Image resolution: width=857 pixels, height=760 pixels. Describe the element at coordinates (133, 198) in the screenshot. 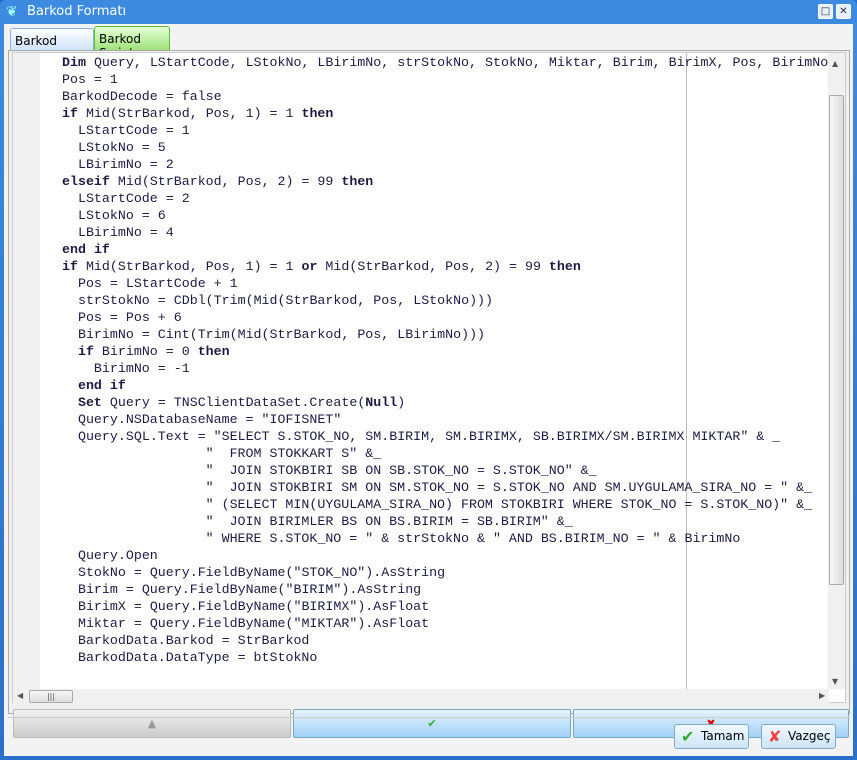

I see `code-line: LStartCode = 2` at that location.